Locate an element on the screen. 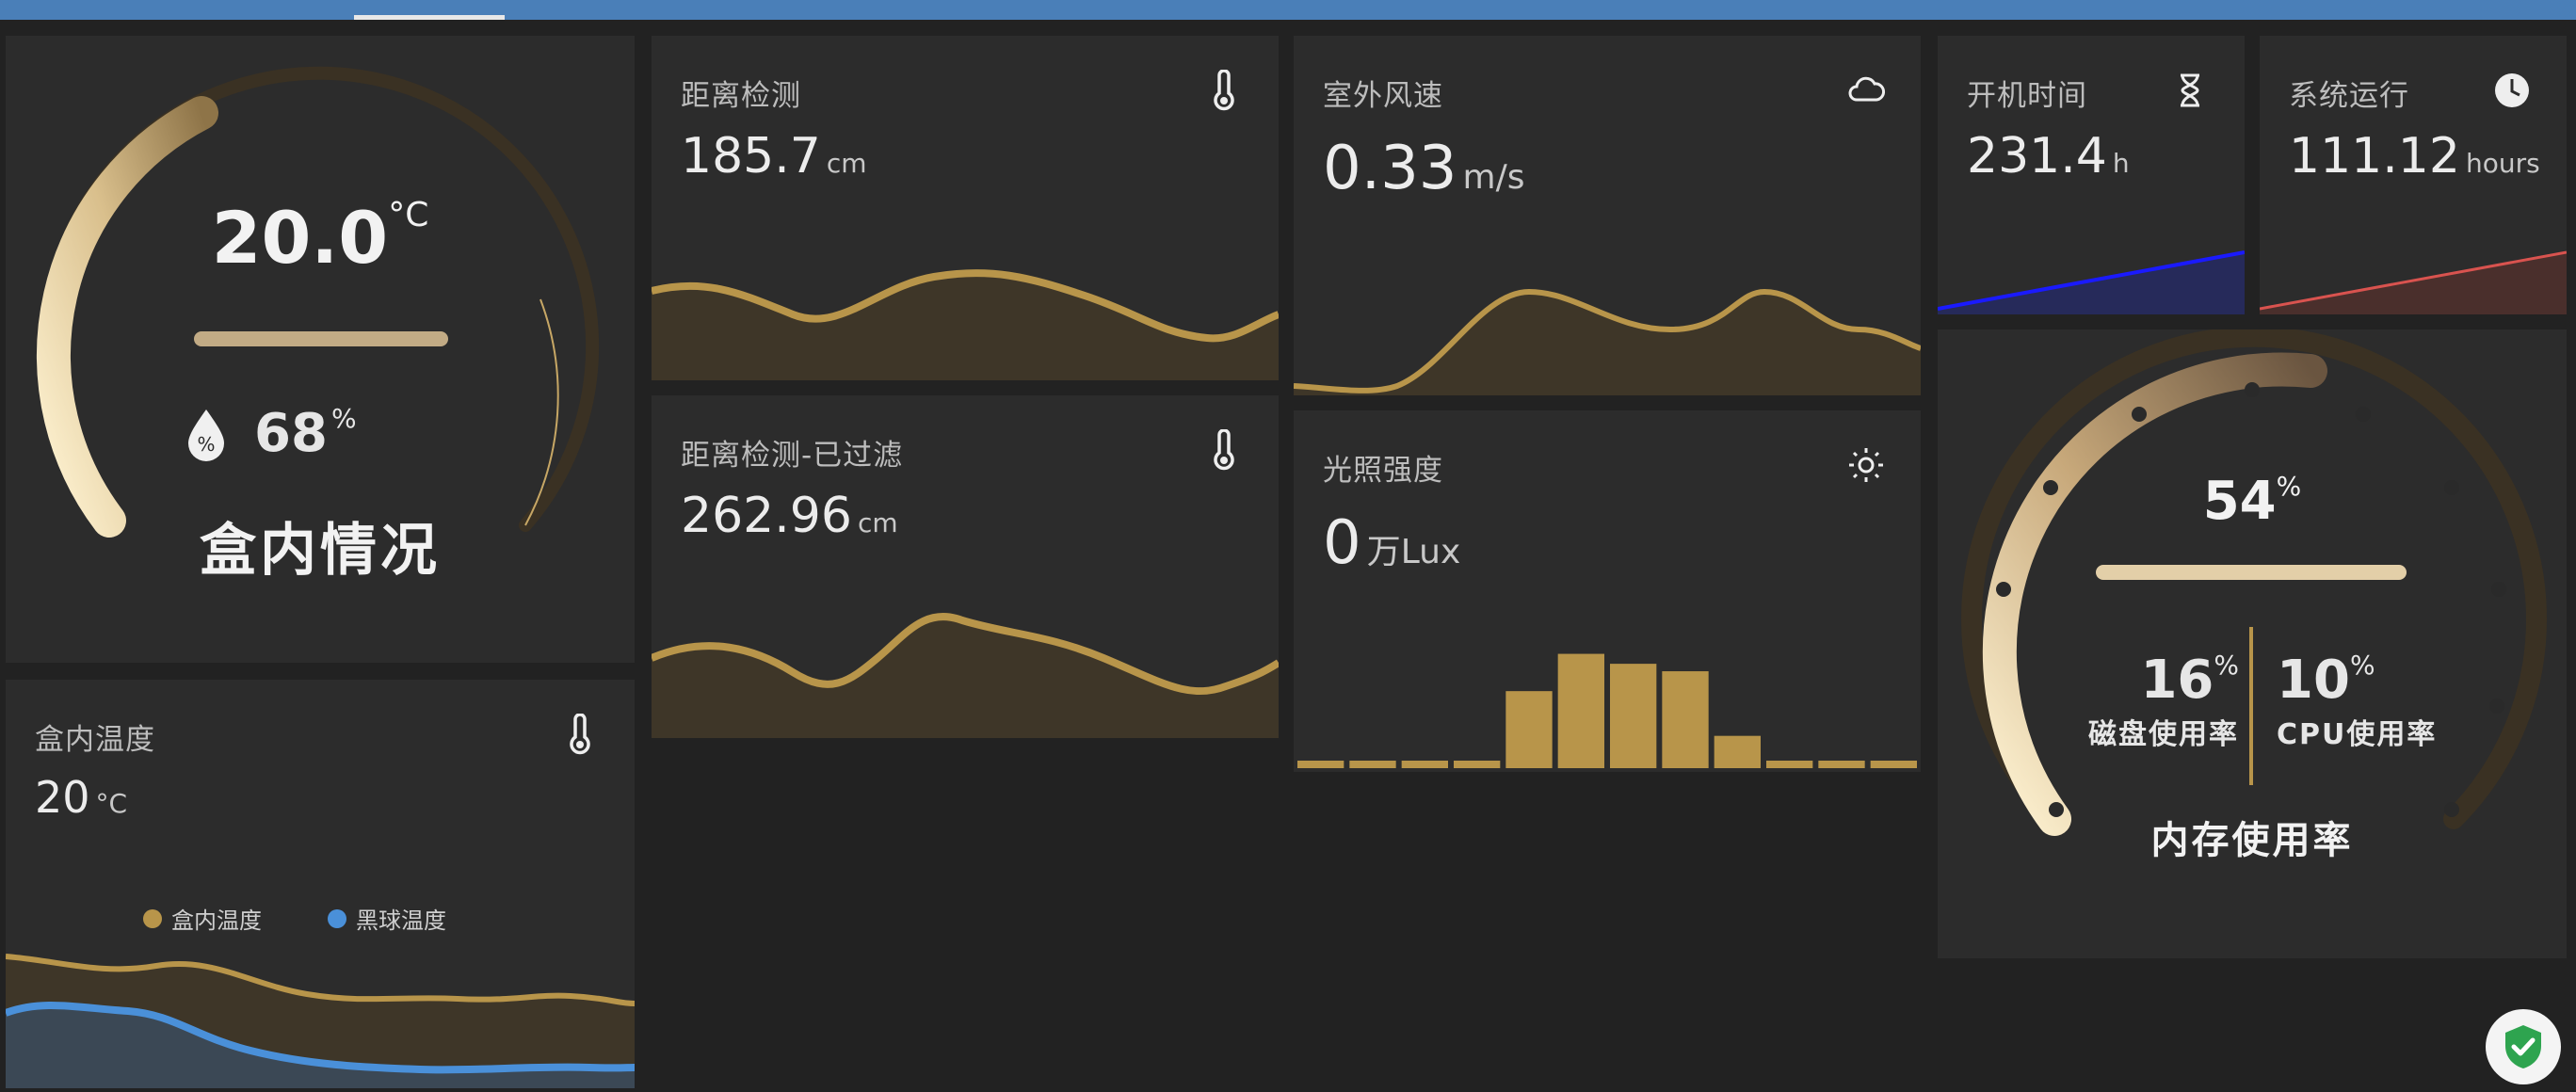 Image resolution: width=2576 pixels, height=1092 pixels. legend-item-globe-temp: 黑球温度 is located at coordinates (387, 918).